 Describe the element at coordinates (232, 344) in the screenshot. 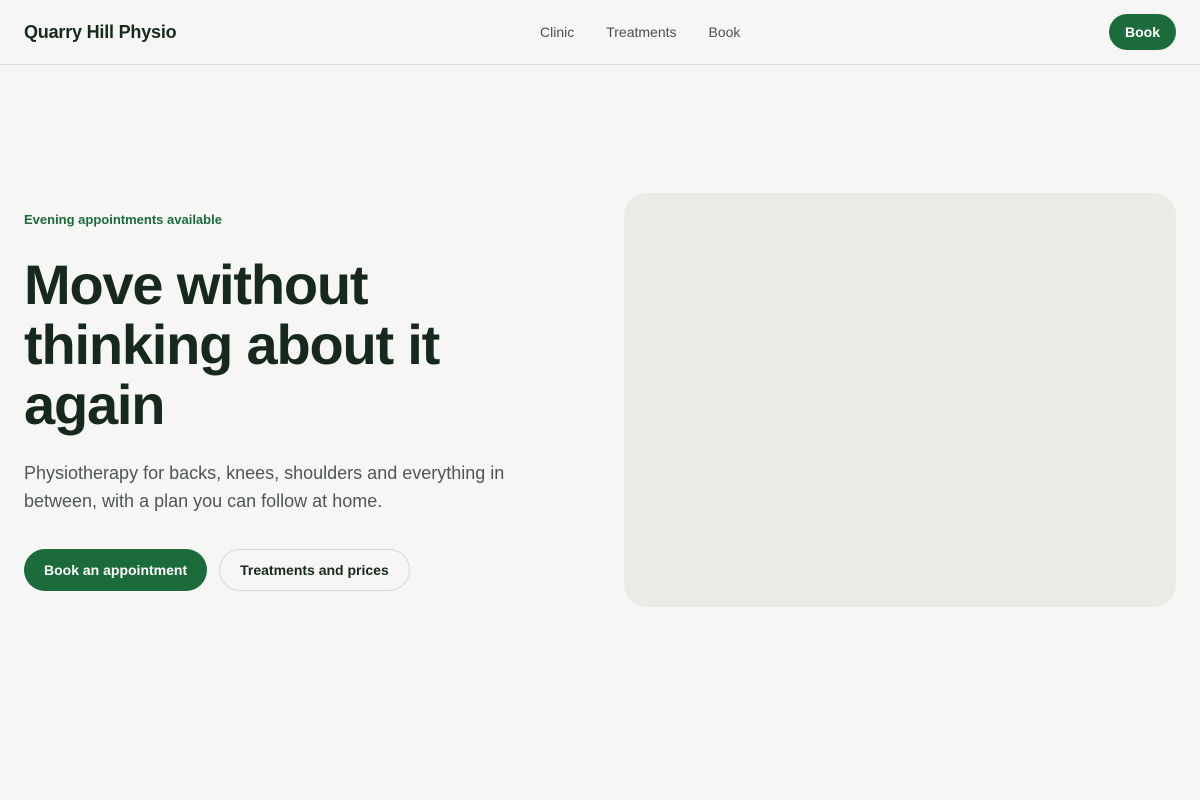

I see `hero-title: Move without thinking about it again` at that location.